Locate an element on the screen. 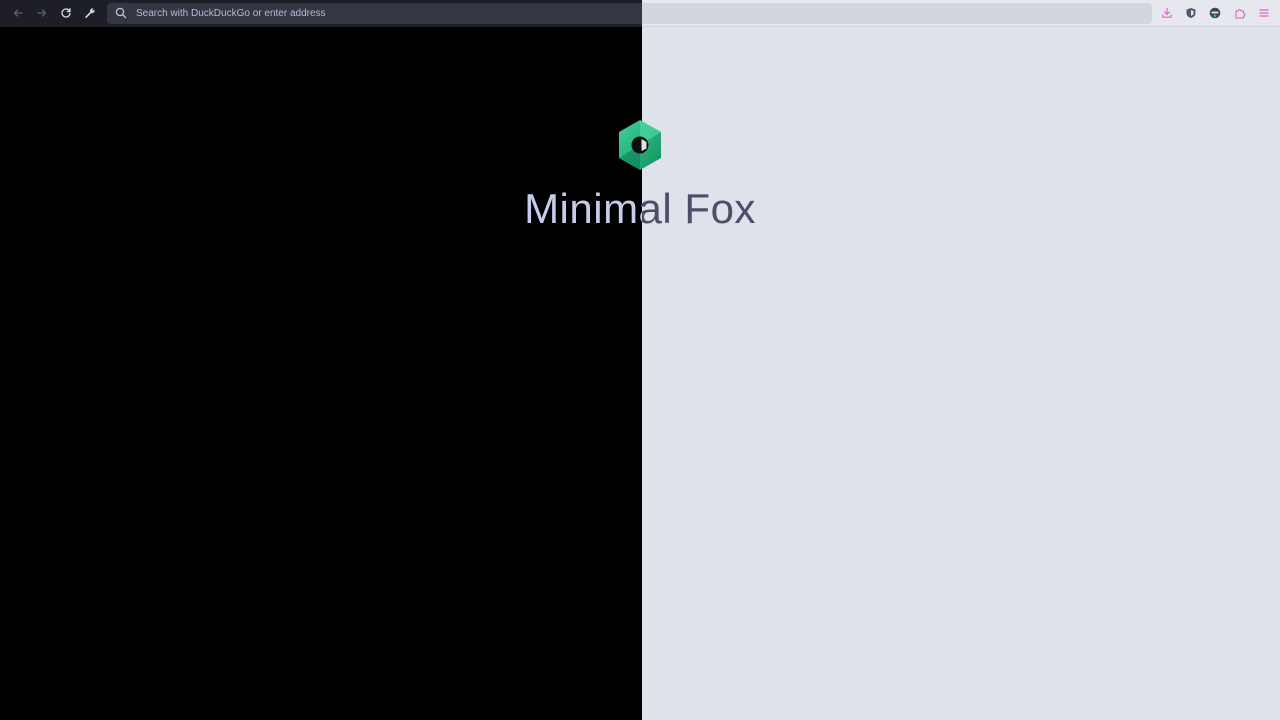 This screenshot has width=1280, height=720. account-button is located at coordinates (1215, 13).